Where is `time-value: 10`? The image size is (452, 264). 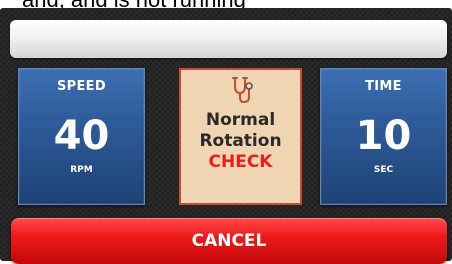 time-value: 10 is located at coordinates (383, 136).